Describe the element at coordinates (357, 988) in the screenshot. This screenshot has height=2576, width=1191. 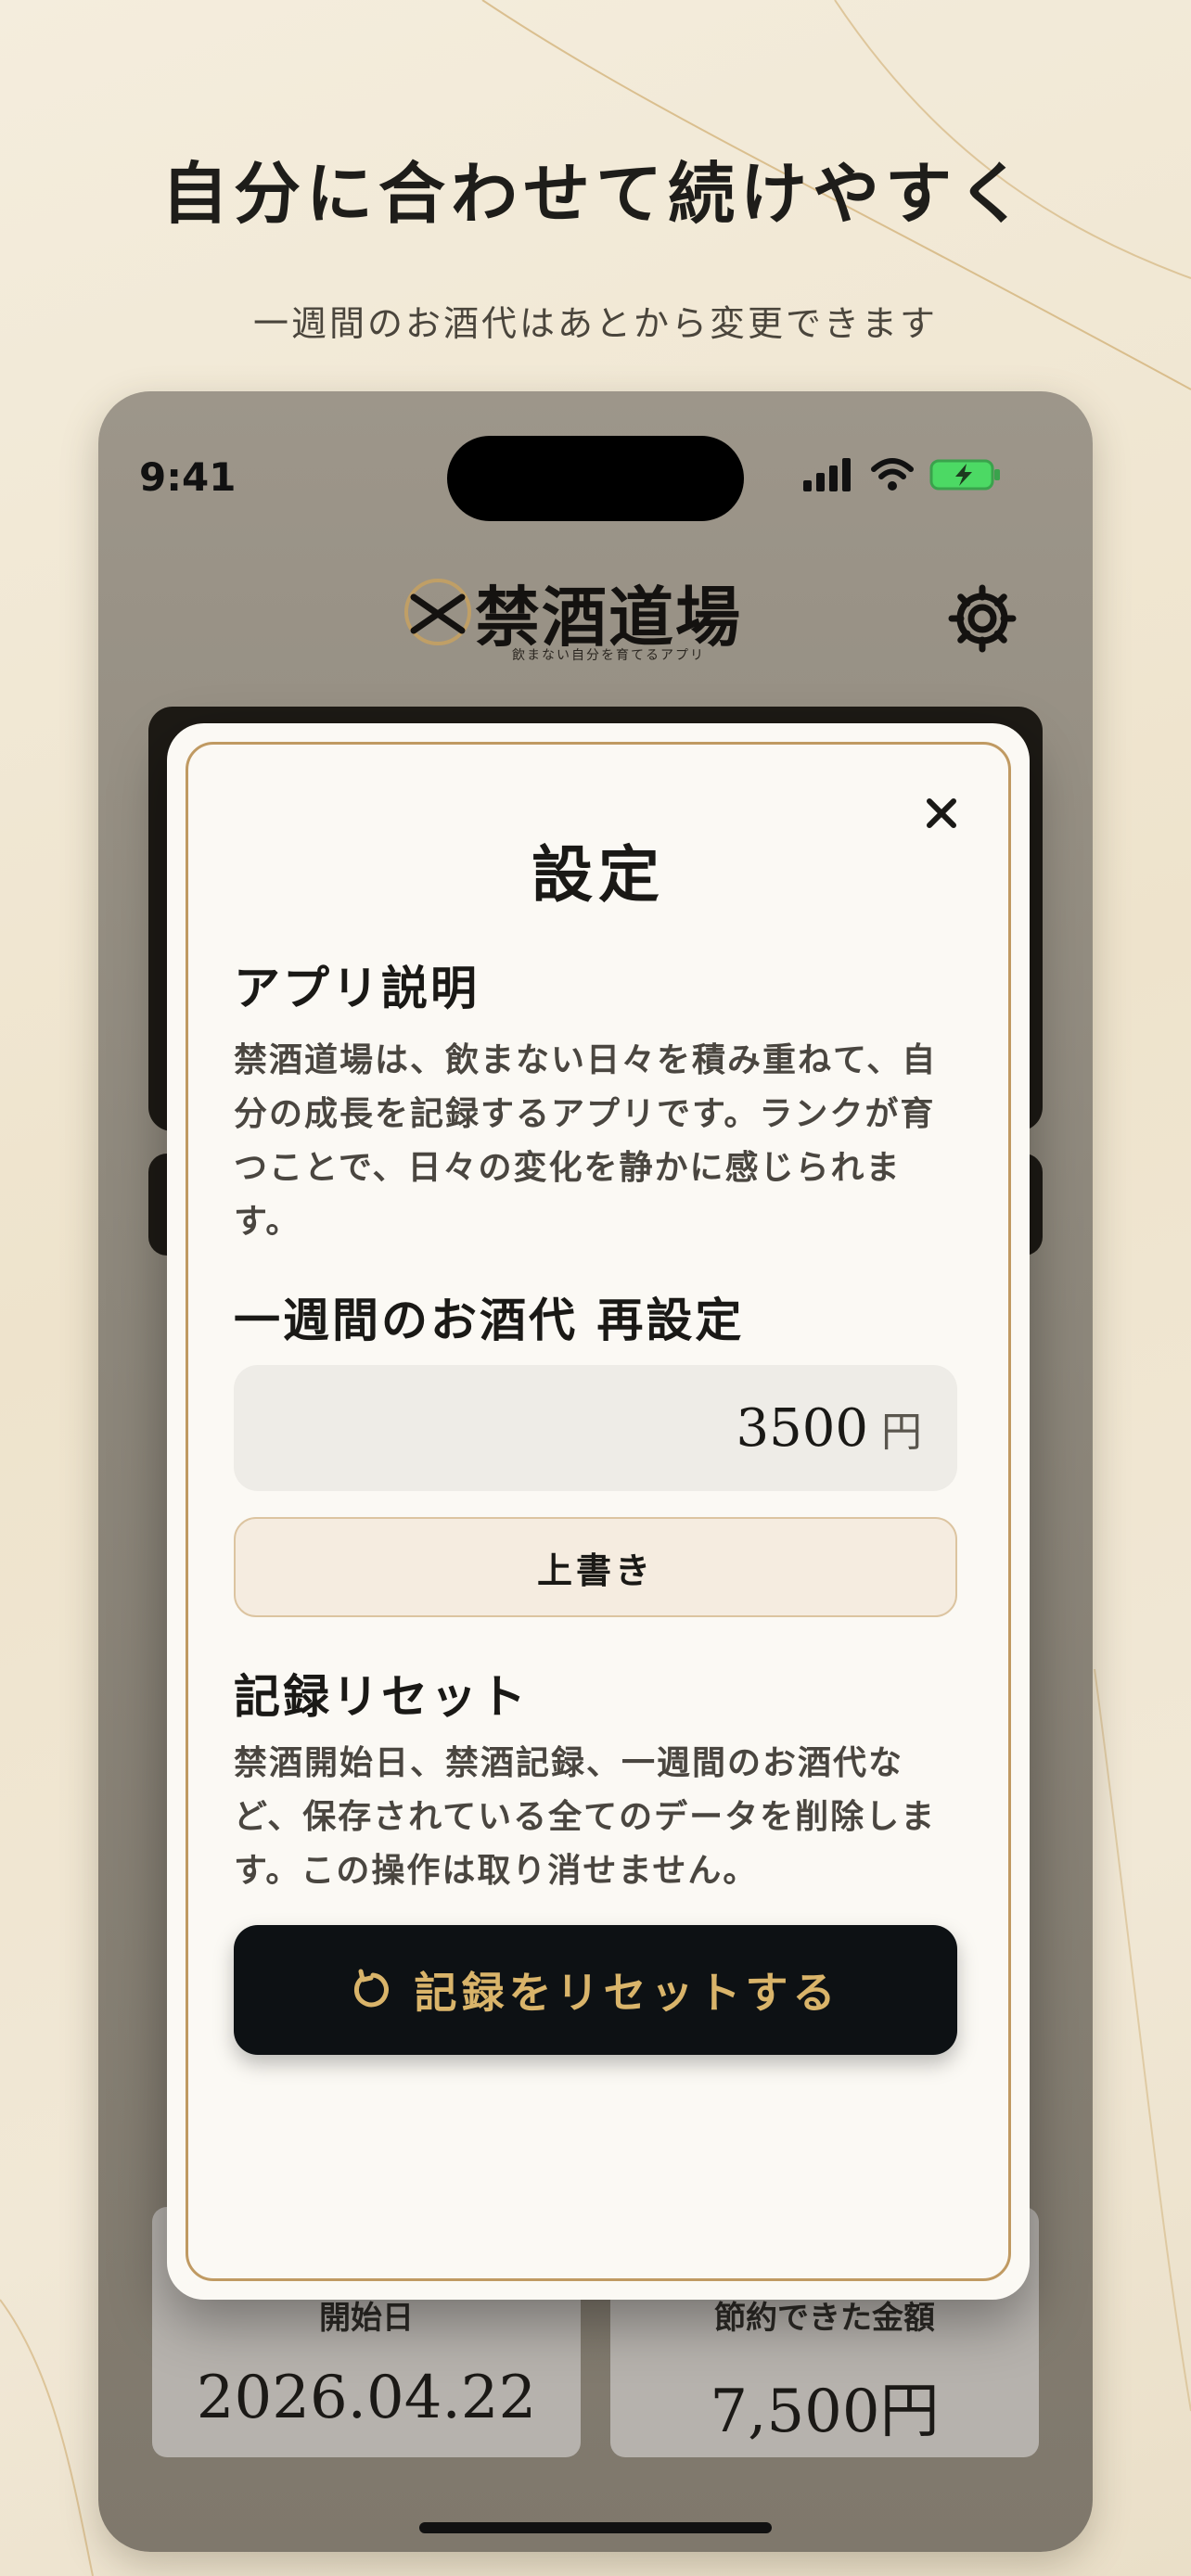
I see `about-heading: アプリ説明` at that location.